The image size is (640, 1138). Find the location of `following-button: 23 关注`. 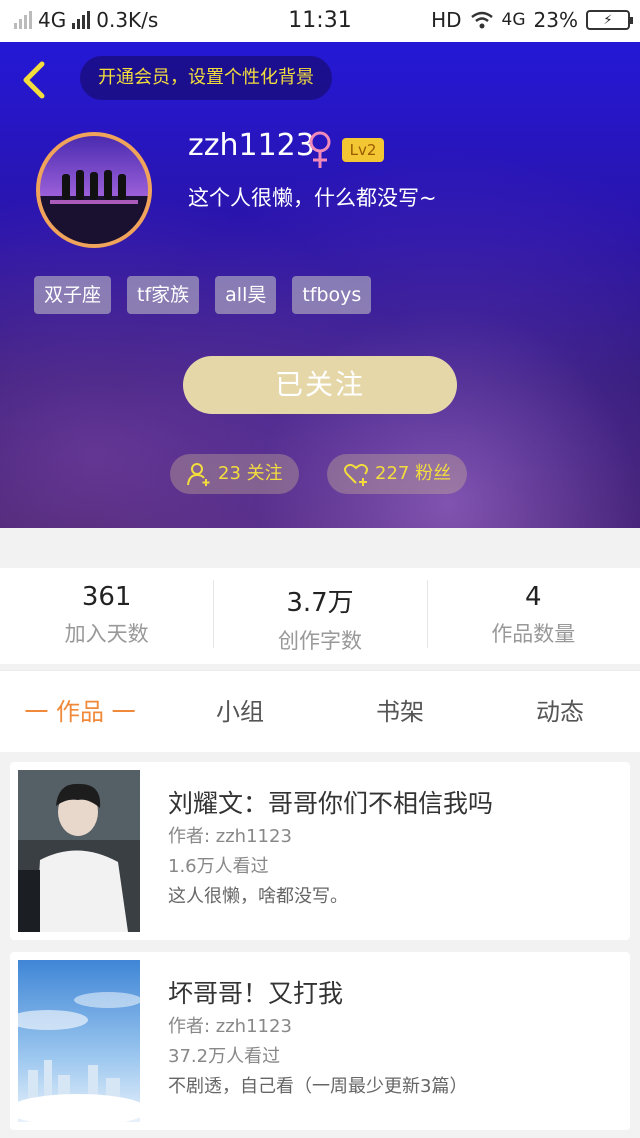

following-button: 23 关注 is located at coordinates (234, 474).